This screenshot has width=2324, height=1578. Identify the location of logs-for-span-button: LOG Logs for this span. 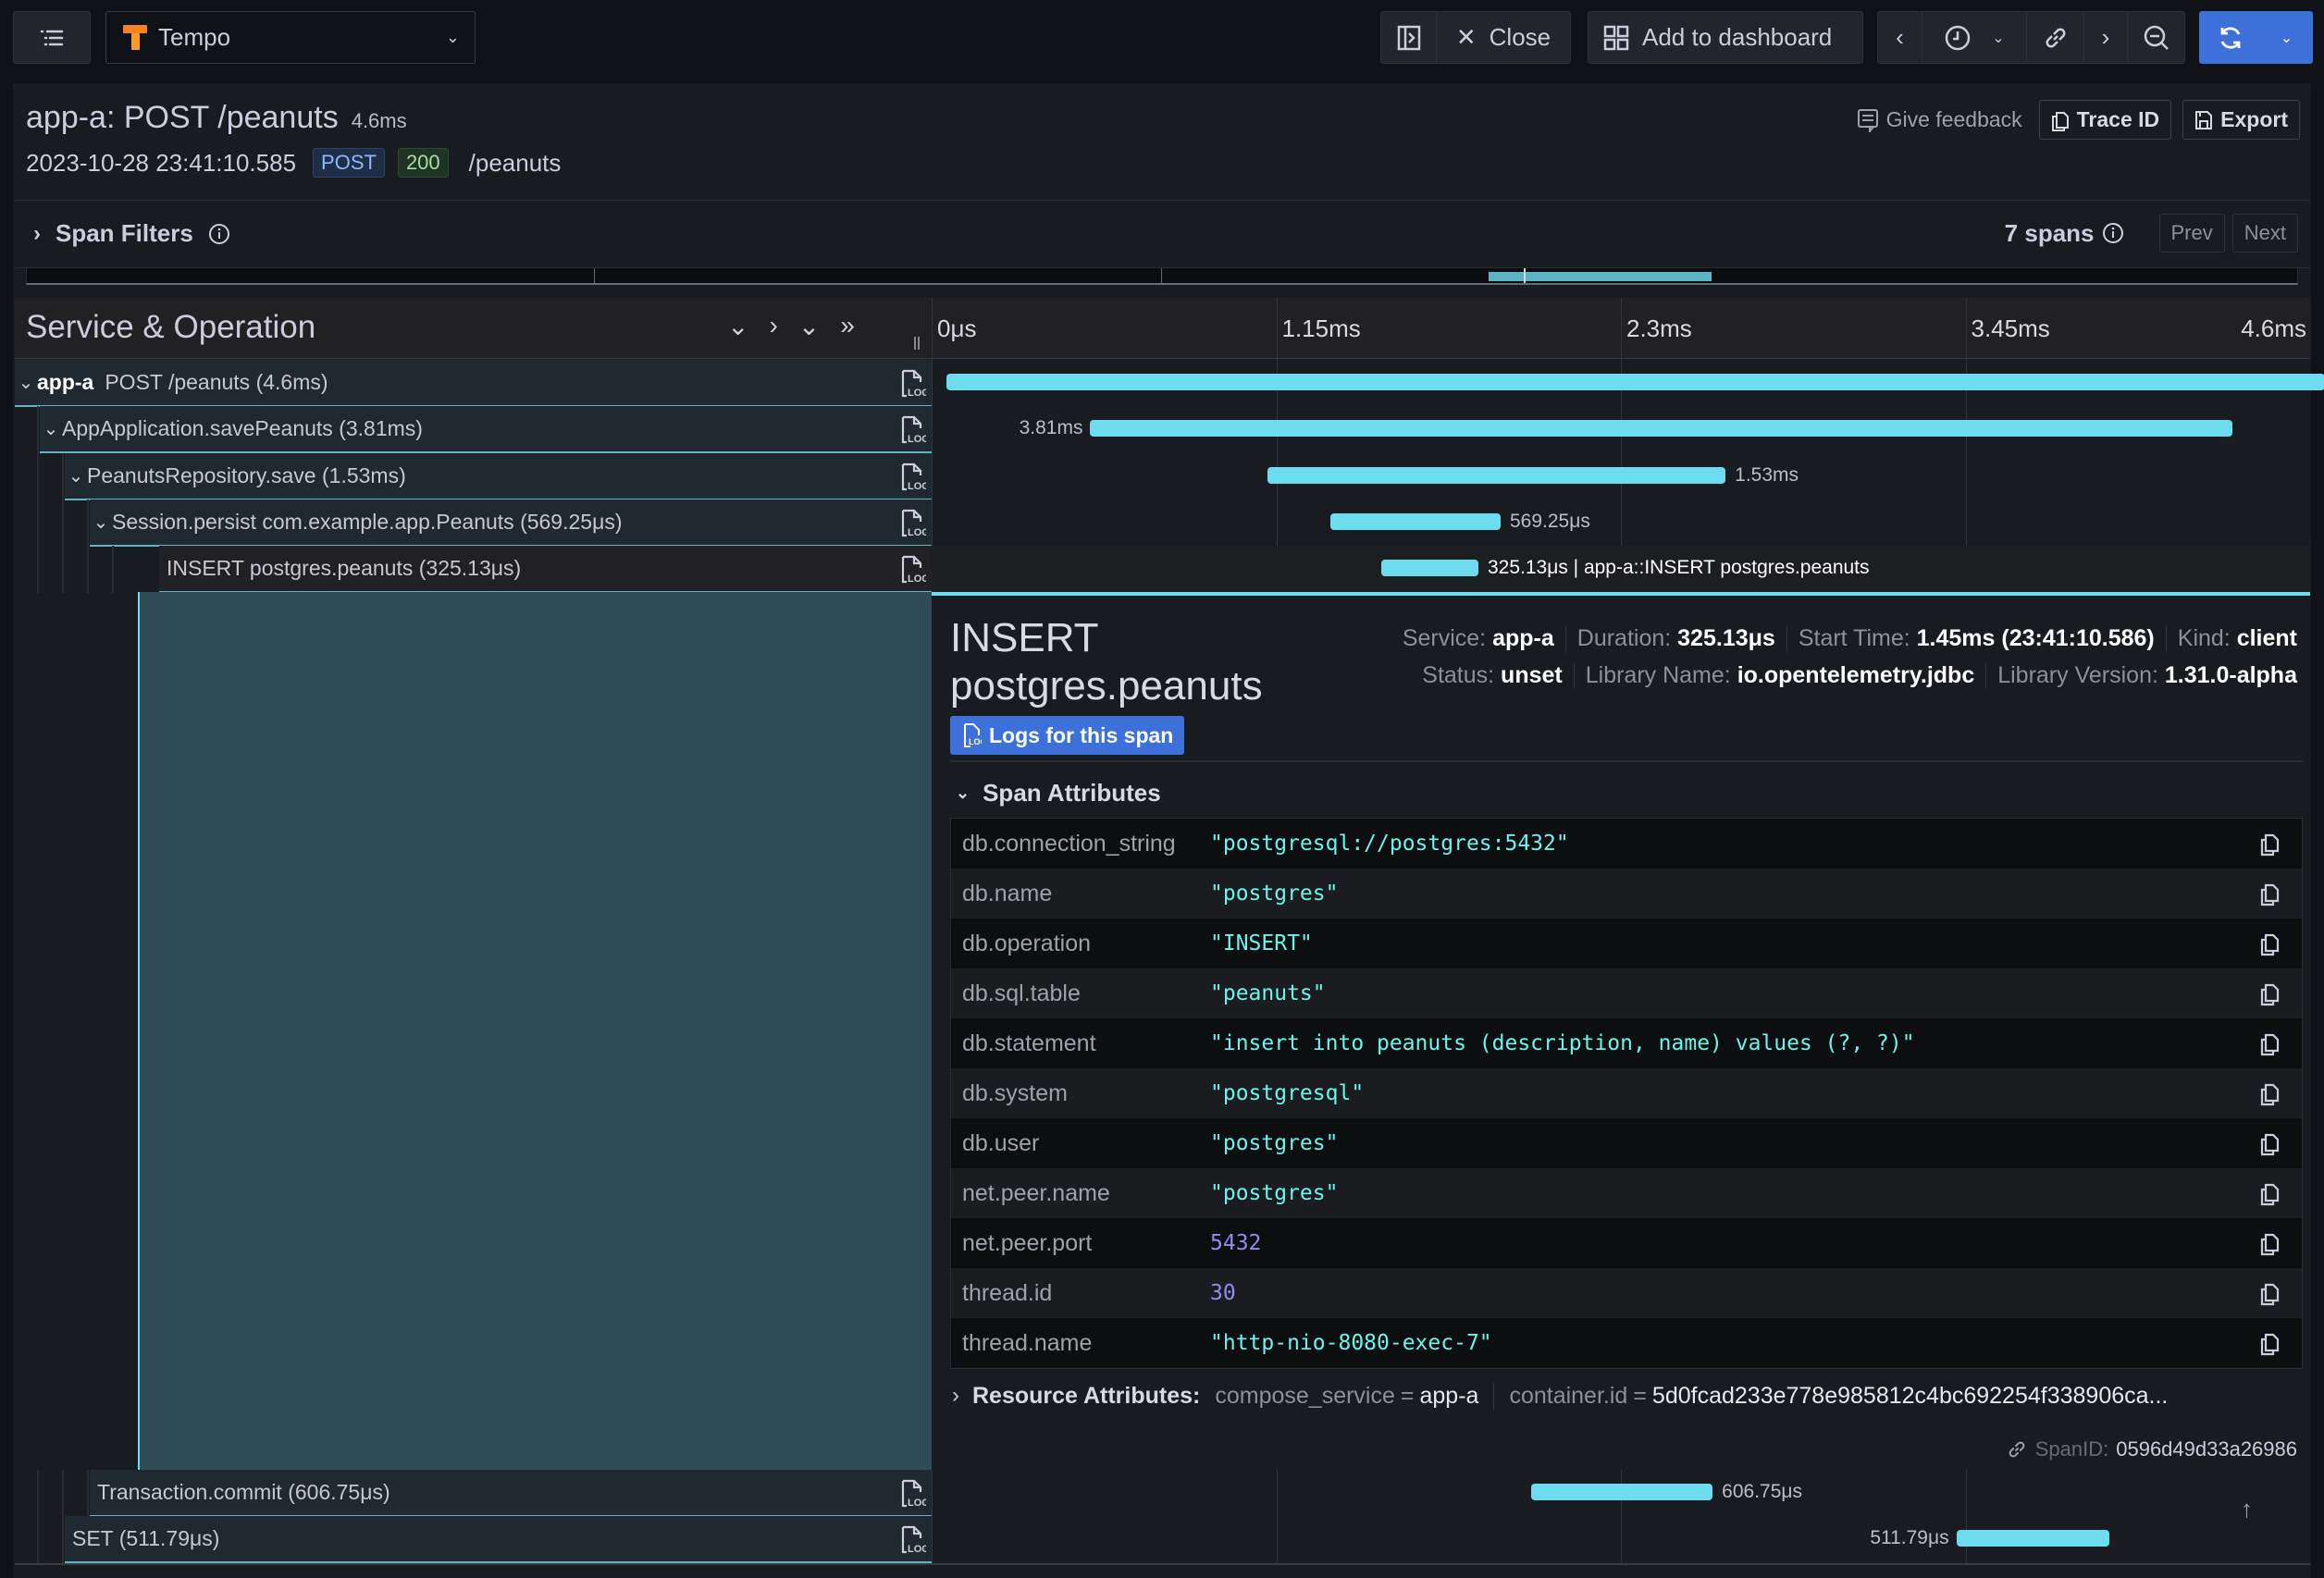
(1067, 735).